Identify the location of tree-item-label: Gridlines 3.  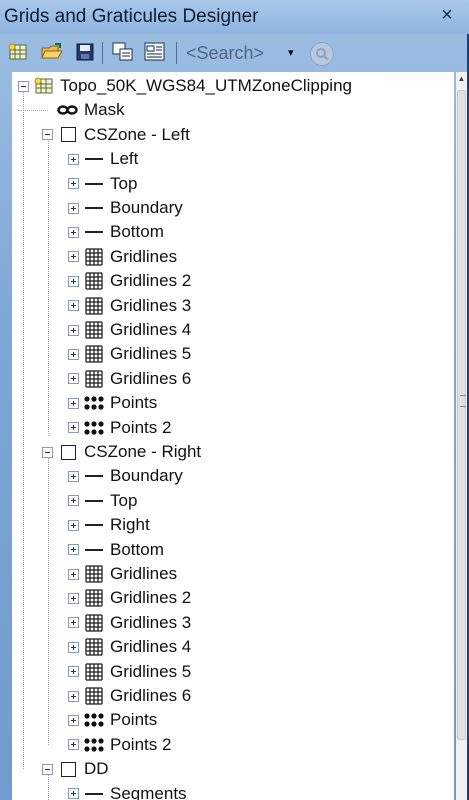
(151, 622).